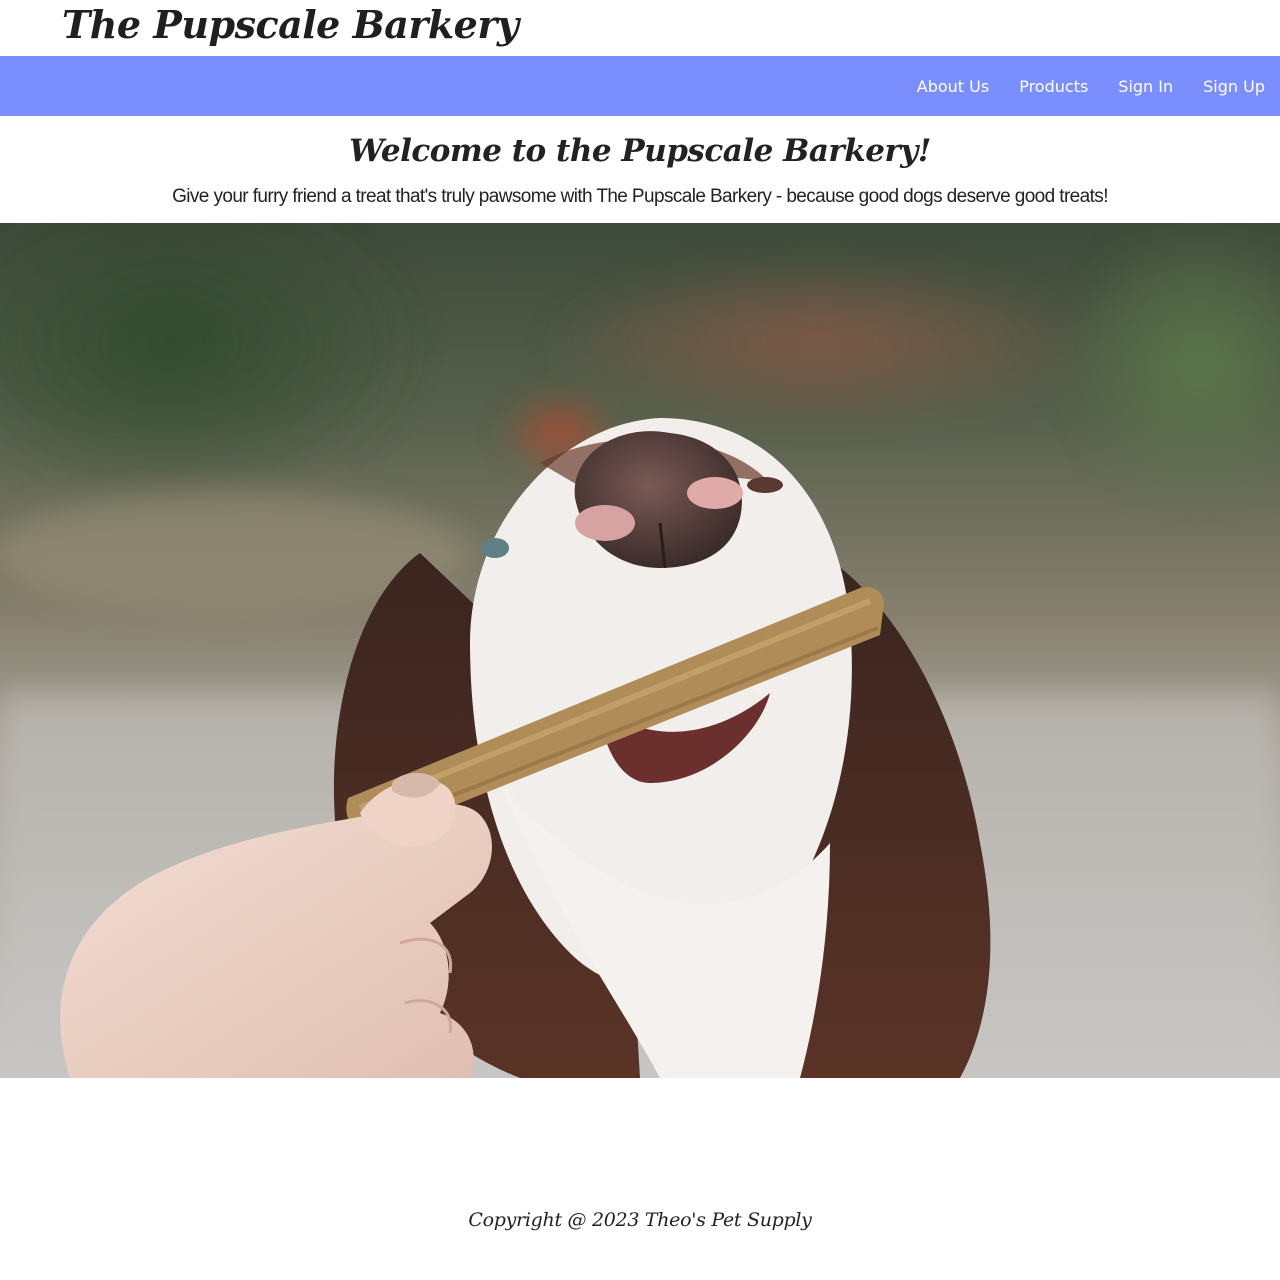  Describe the element at coordinates (1145, 86) in the screenshot. I see `nav-link-sign-in: Sign In` at that location.